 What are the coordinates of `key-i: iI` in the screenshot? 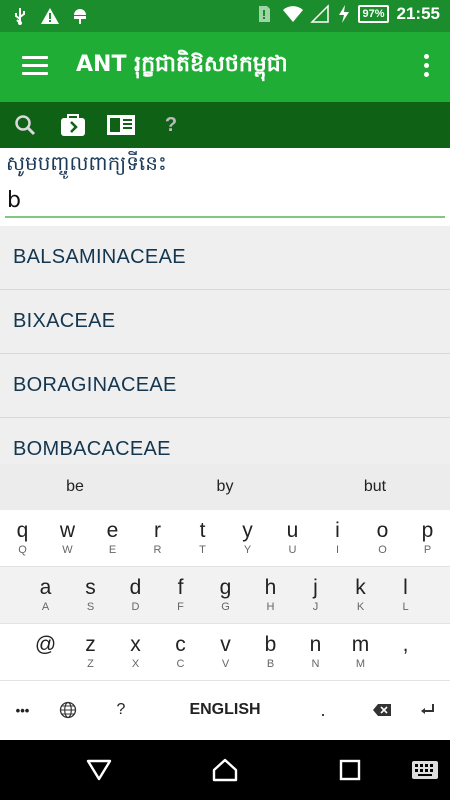 It's located at (337, 538).